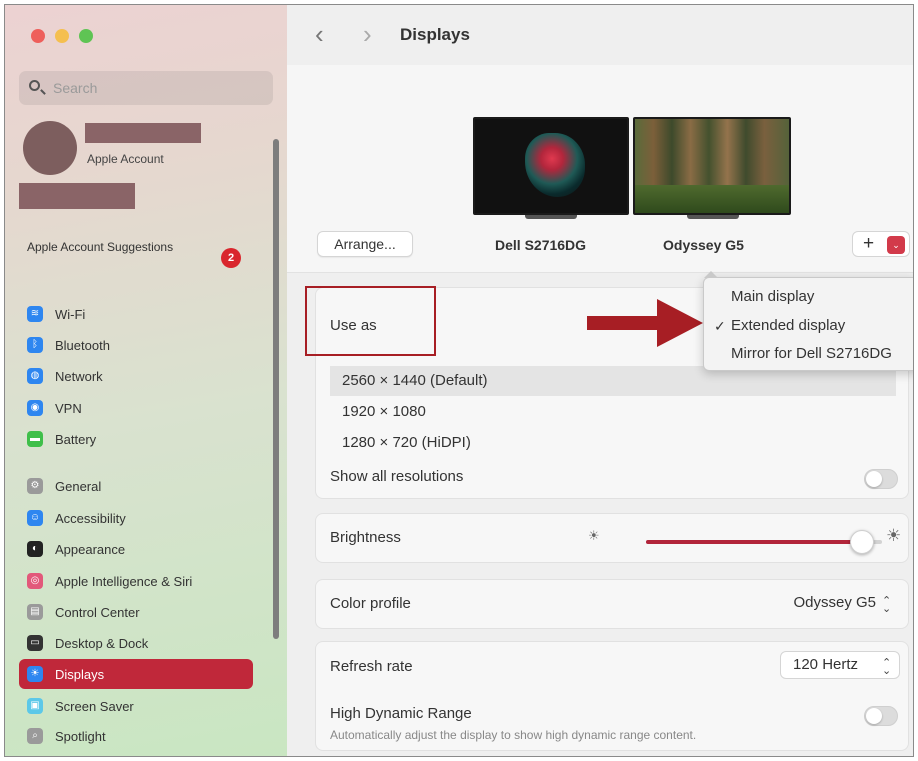  What do you see at coordinates (754, 542) in the screenshot?
I see `brightness-slider-fill` at bounding box center [754, 542].